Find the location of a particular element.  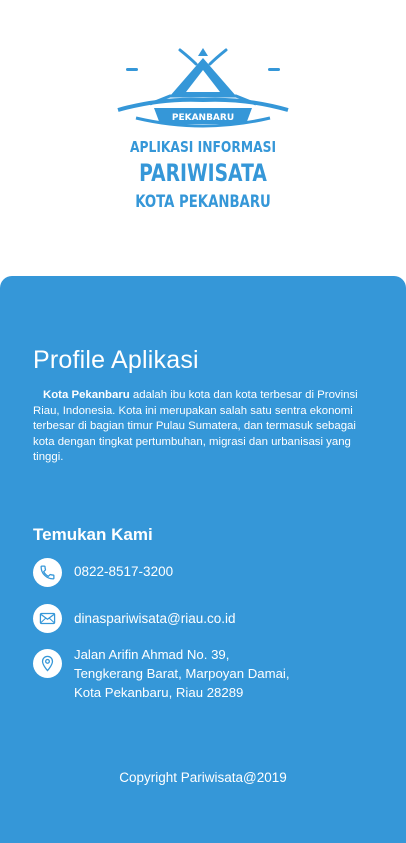

contact-title: Temukan Kami is located at coordinates (93, 534).